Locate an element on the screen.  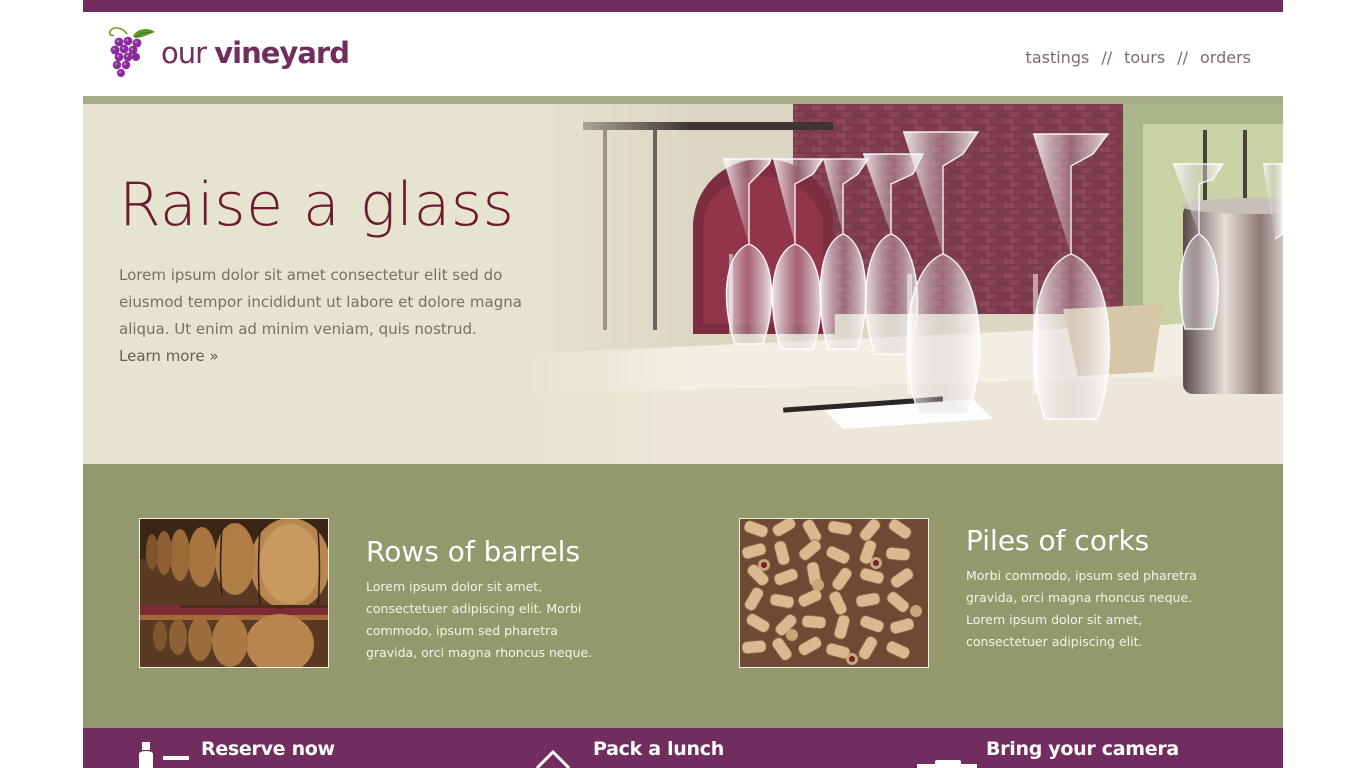
site-header: our vineyard tastings // tours // orders is located at coordinates (683, 54).